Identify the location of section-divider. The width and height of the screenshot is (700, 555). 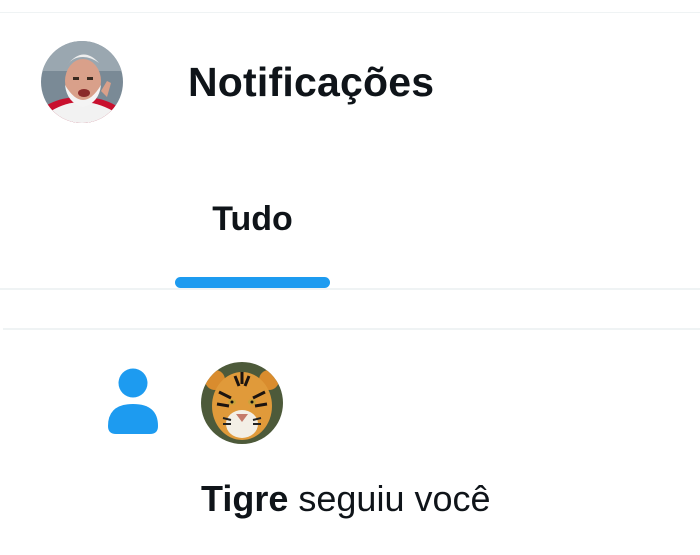
(351, 329).